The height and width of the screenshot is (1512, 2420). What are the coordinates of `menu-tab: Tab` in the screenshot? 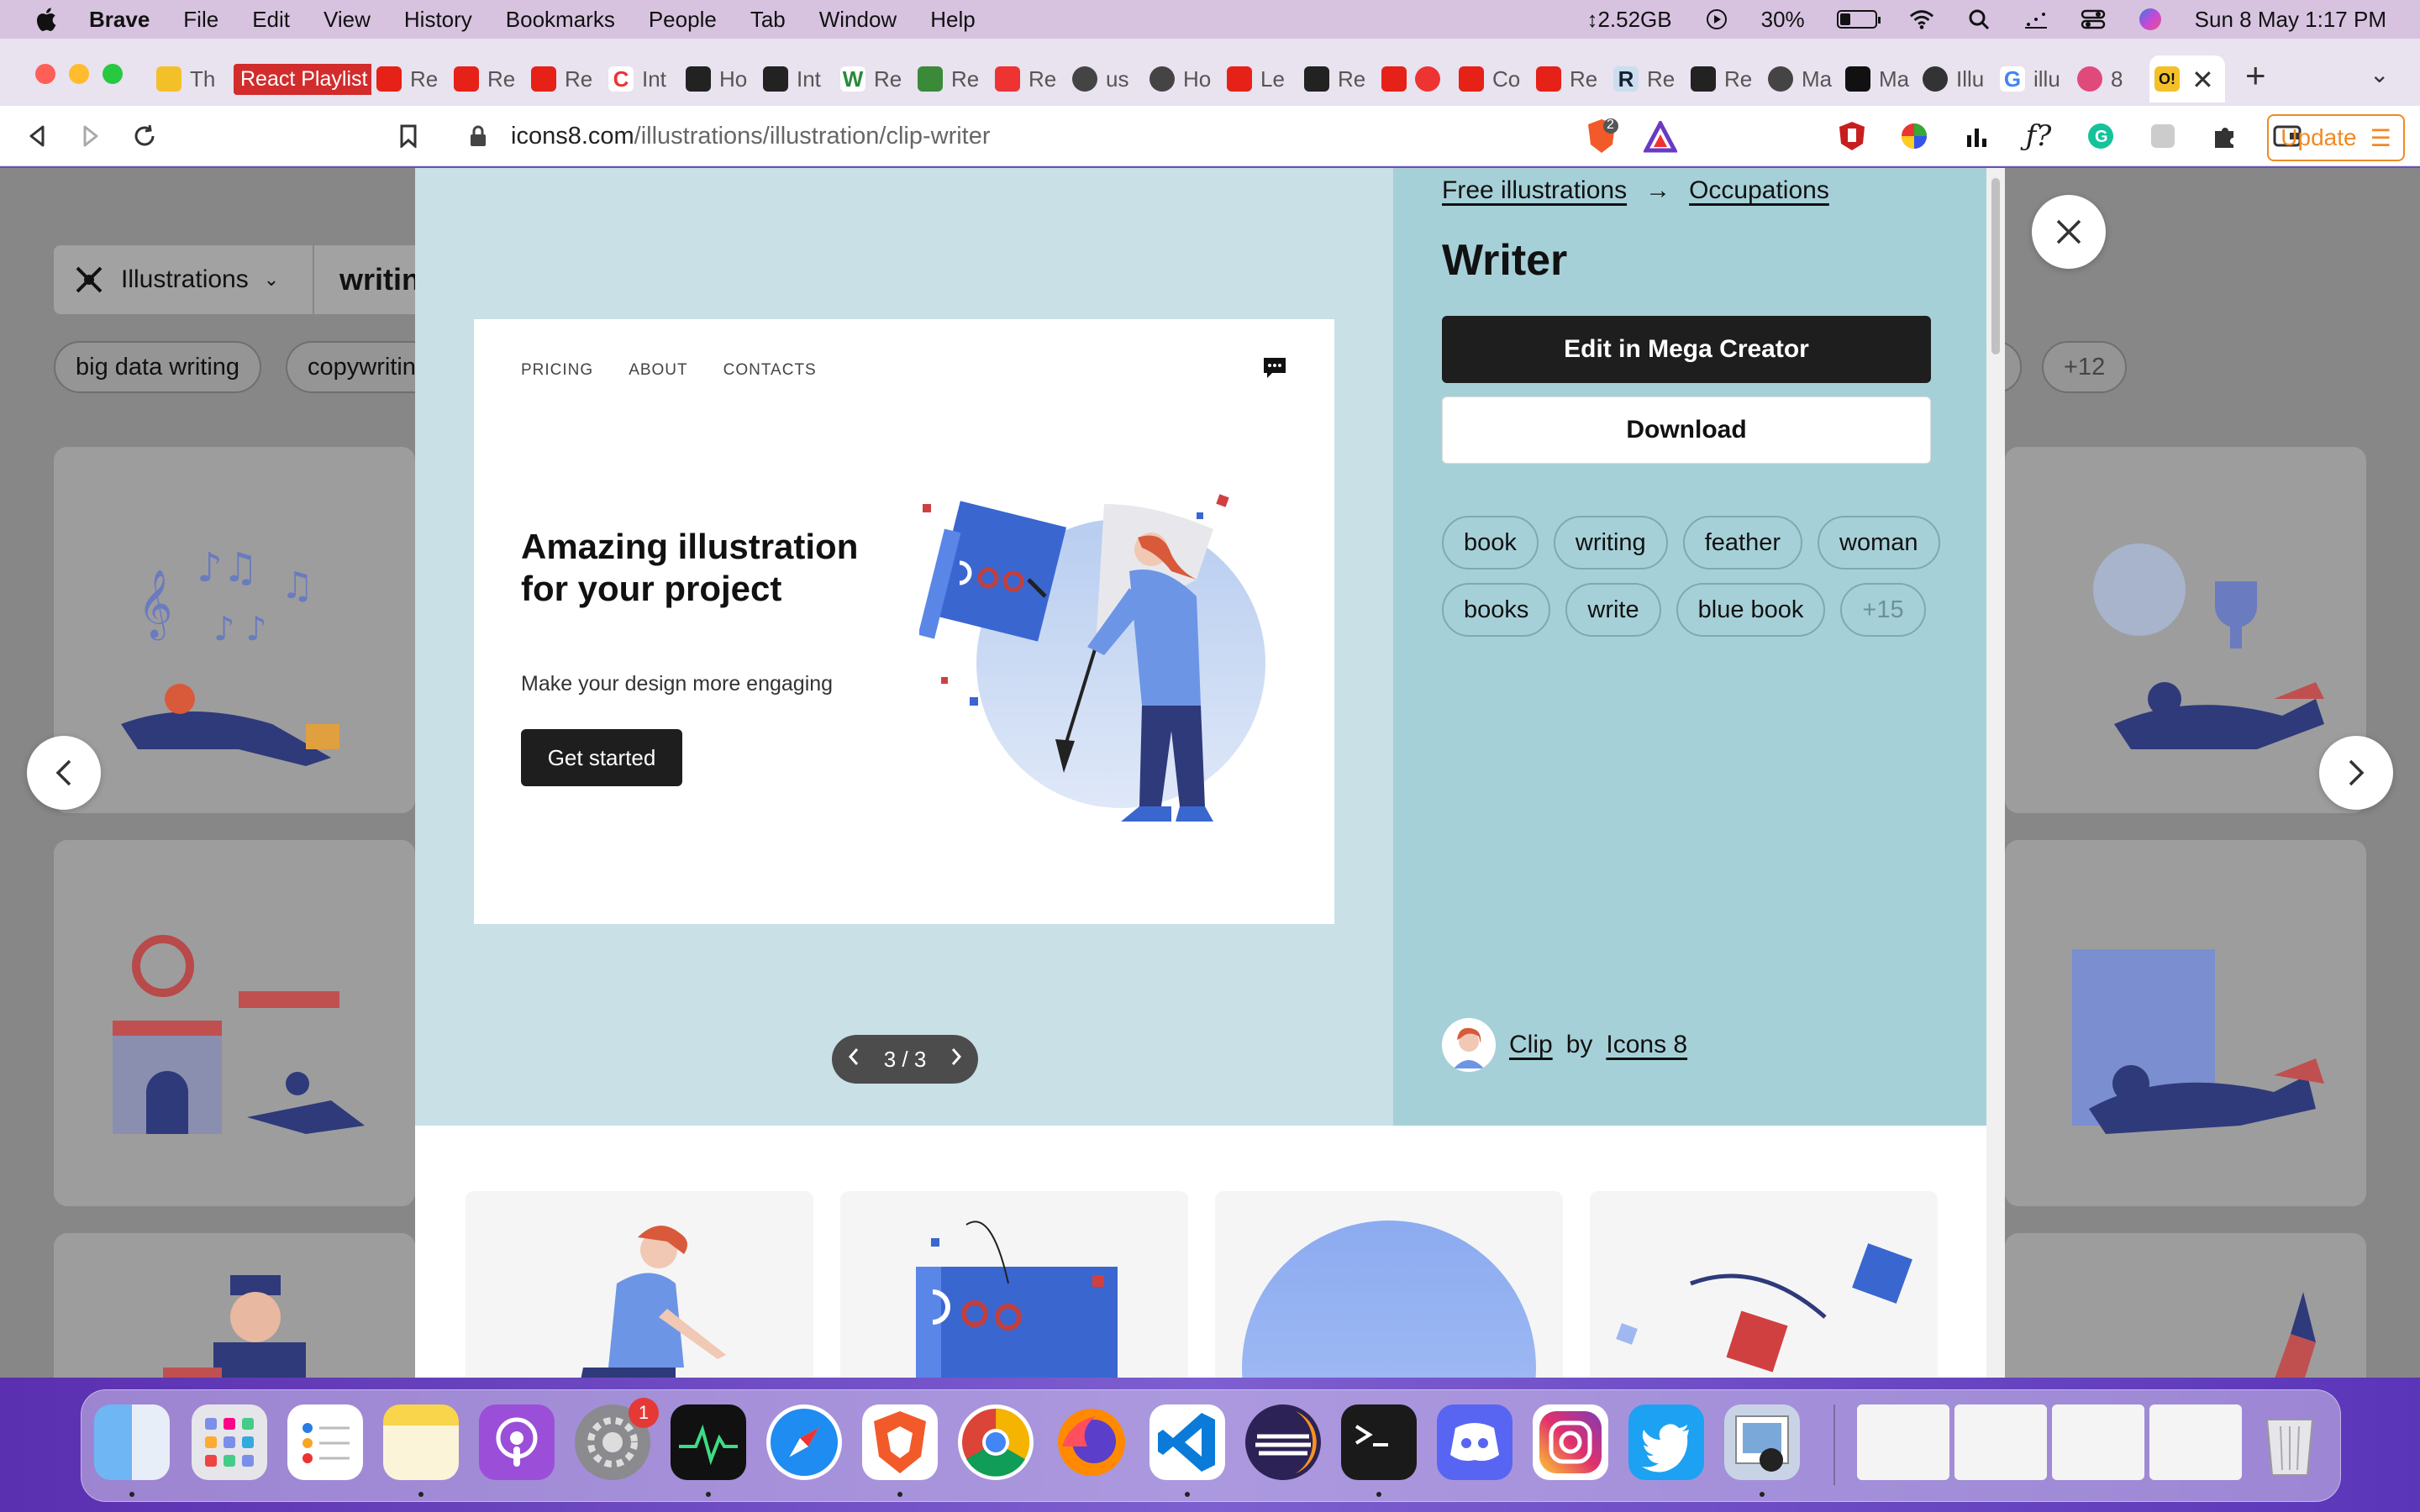 It's located at (768, 20).